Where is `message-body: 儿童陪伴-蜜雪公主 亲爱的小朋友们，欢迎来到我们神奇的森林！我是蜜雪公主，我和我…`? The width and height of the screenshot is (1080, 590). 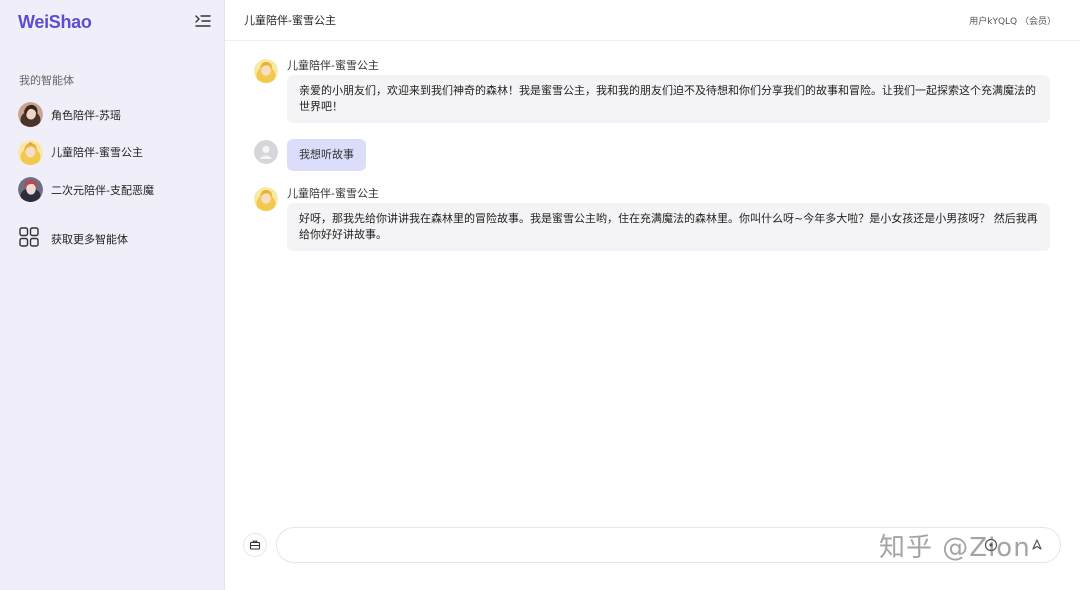
message-body: 儿童陪伴-蜜雪公主 亲爱的小朋友们，欢迎来到我们神奇的森林！我是蜜雪公主，我和我… is located at coordinates (668, 90).